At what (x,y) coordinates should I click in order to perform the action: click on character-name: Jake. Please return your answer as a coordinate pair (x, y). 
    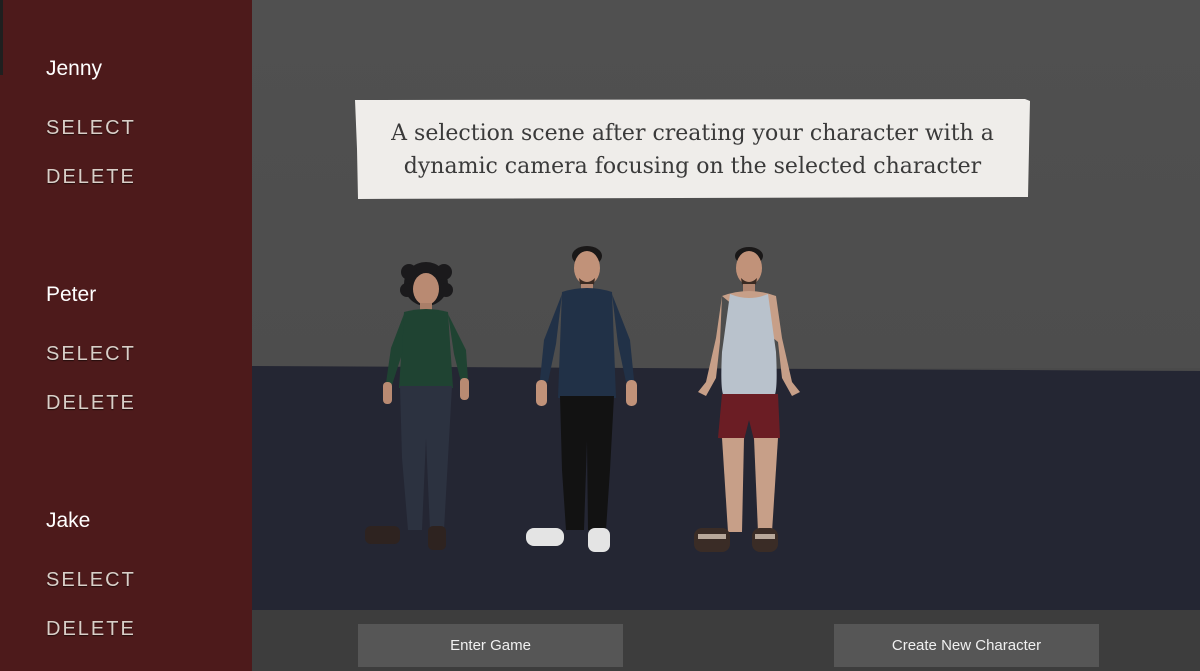
    Looking at the image, I should click on (68, 520).